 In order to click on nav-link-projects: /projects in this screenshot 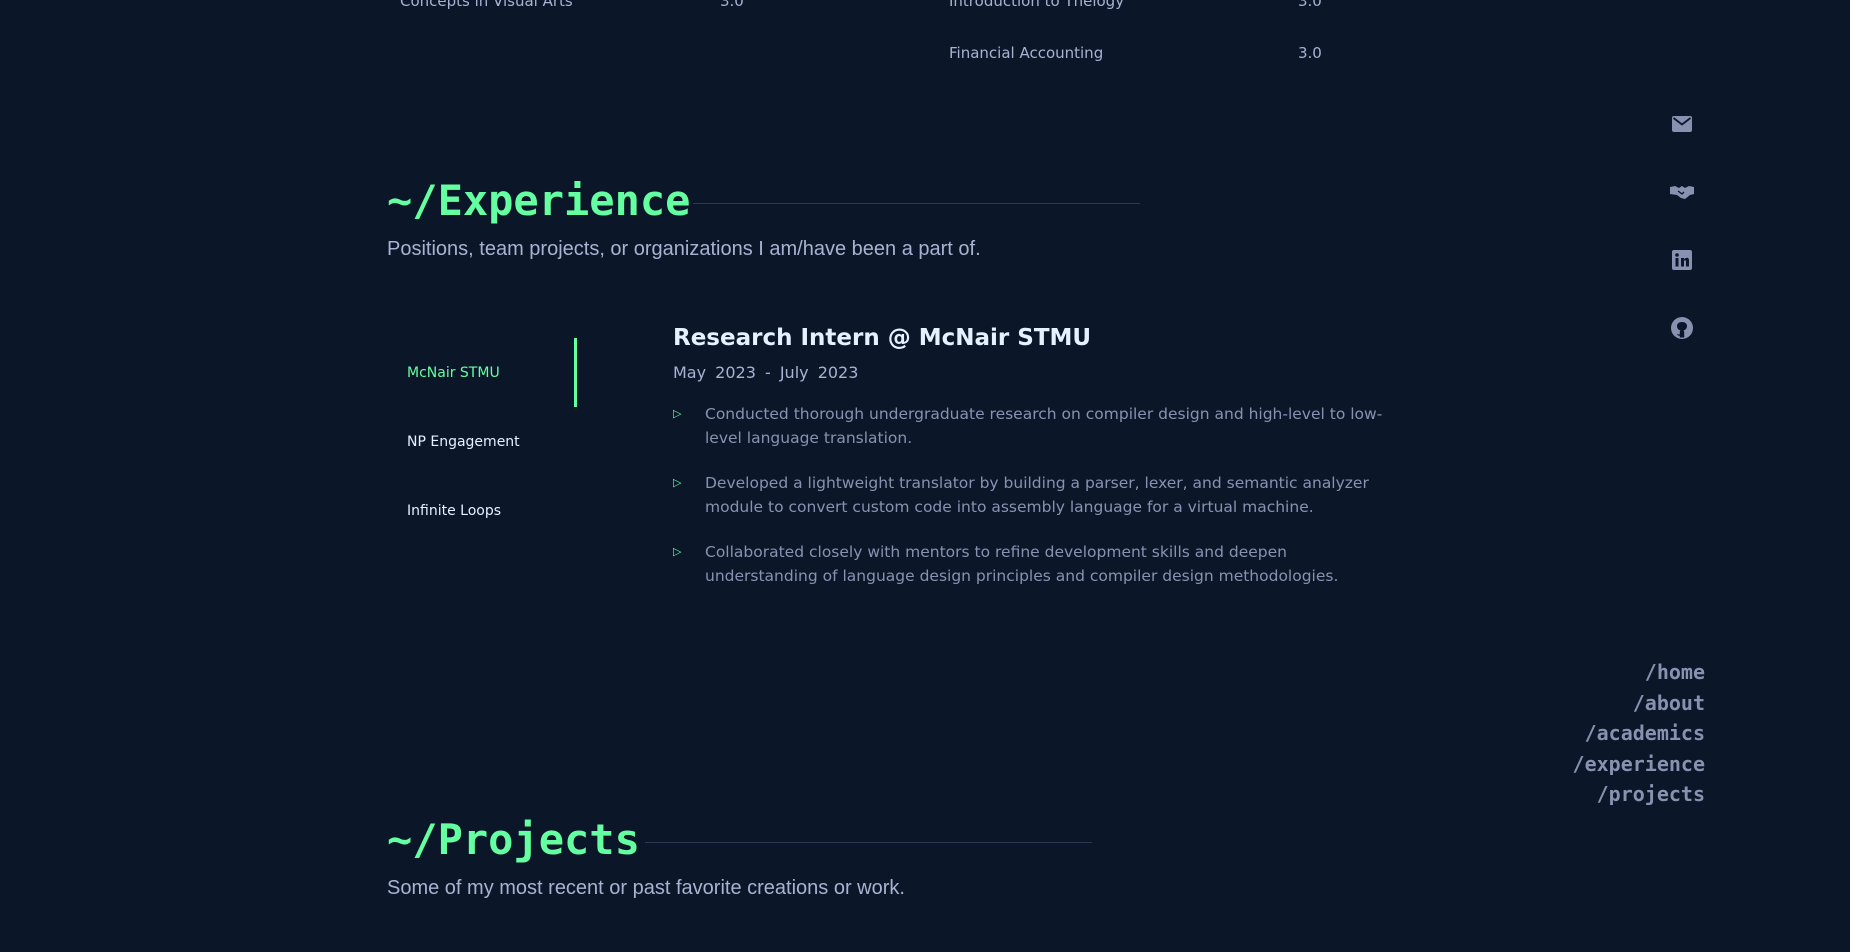, I will do `click(1639, 794)`.